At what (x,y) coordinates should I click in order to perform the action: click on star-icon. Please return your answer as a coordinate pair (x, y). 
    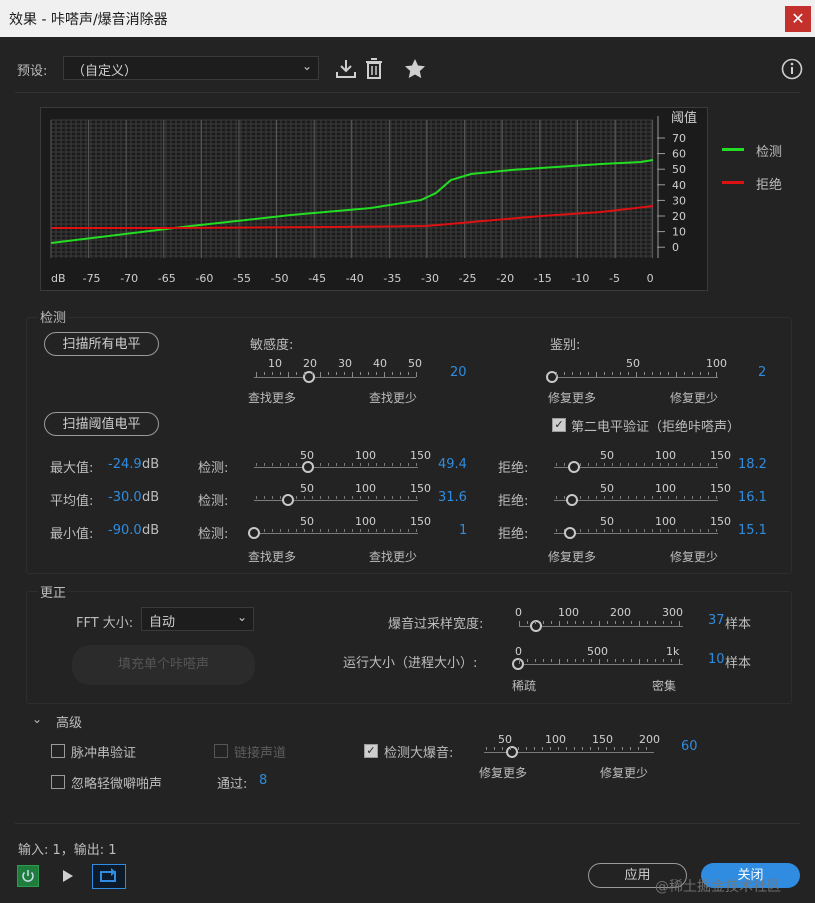
    Looking at the image, I should click on (415, 68).